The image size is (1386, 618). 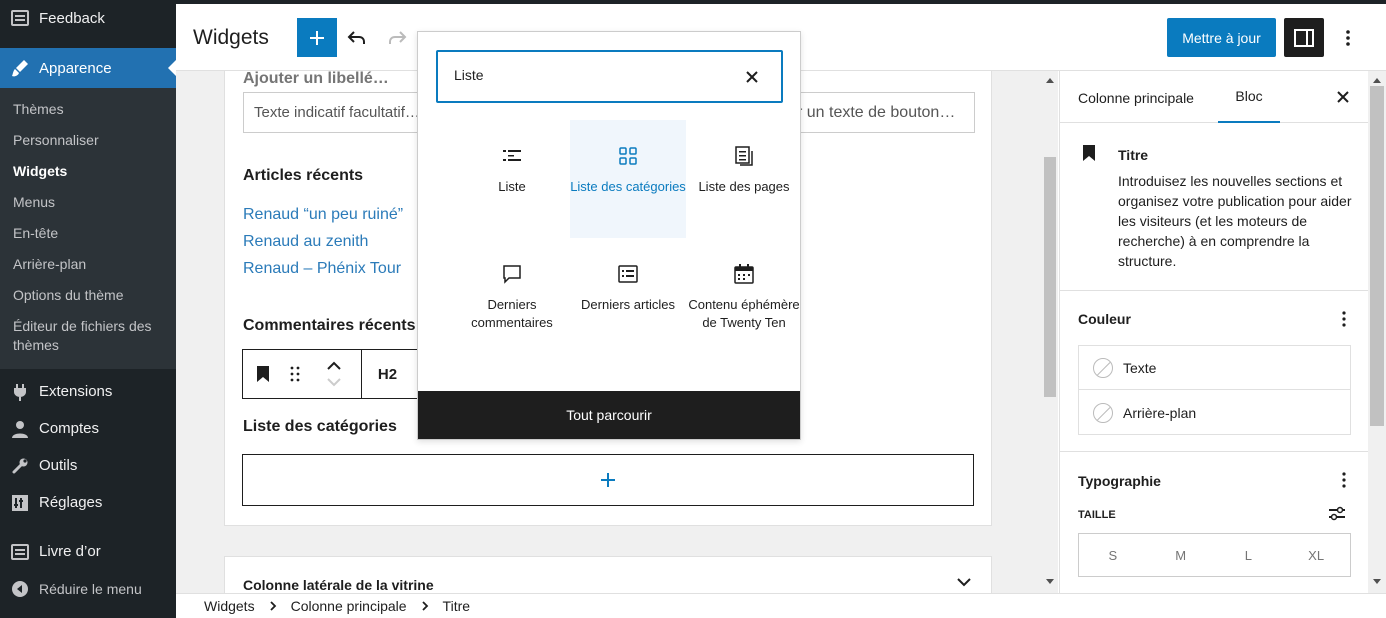 What do you see at coordinates (20, 429) in the screenshot?
I see `user-icon` at bounding box center [20, 429].